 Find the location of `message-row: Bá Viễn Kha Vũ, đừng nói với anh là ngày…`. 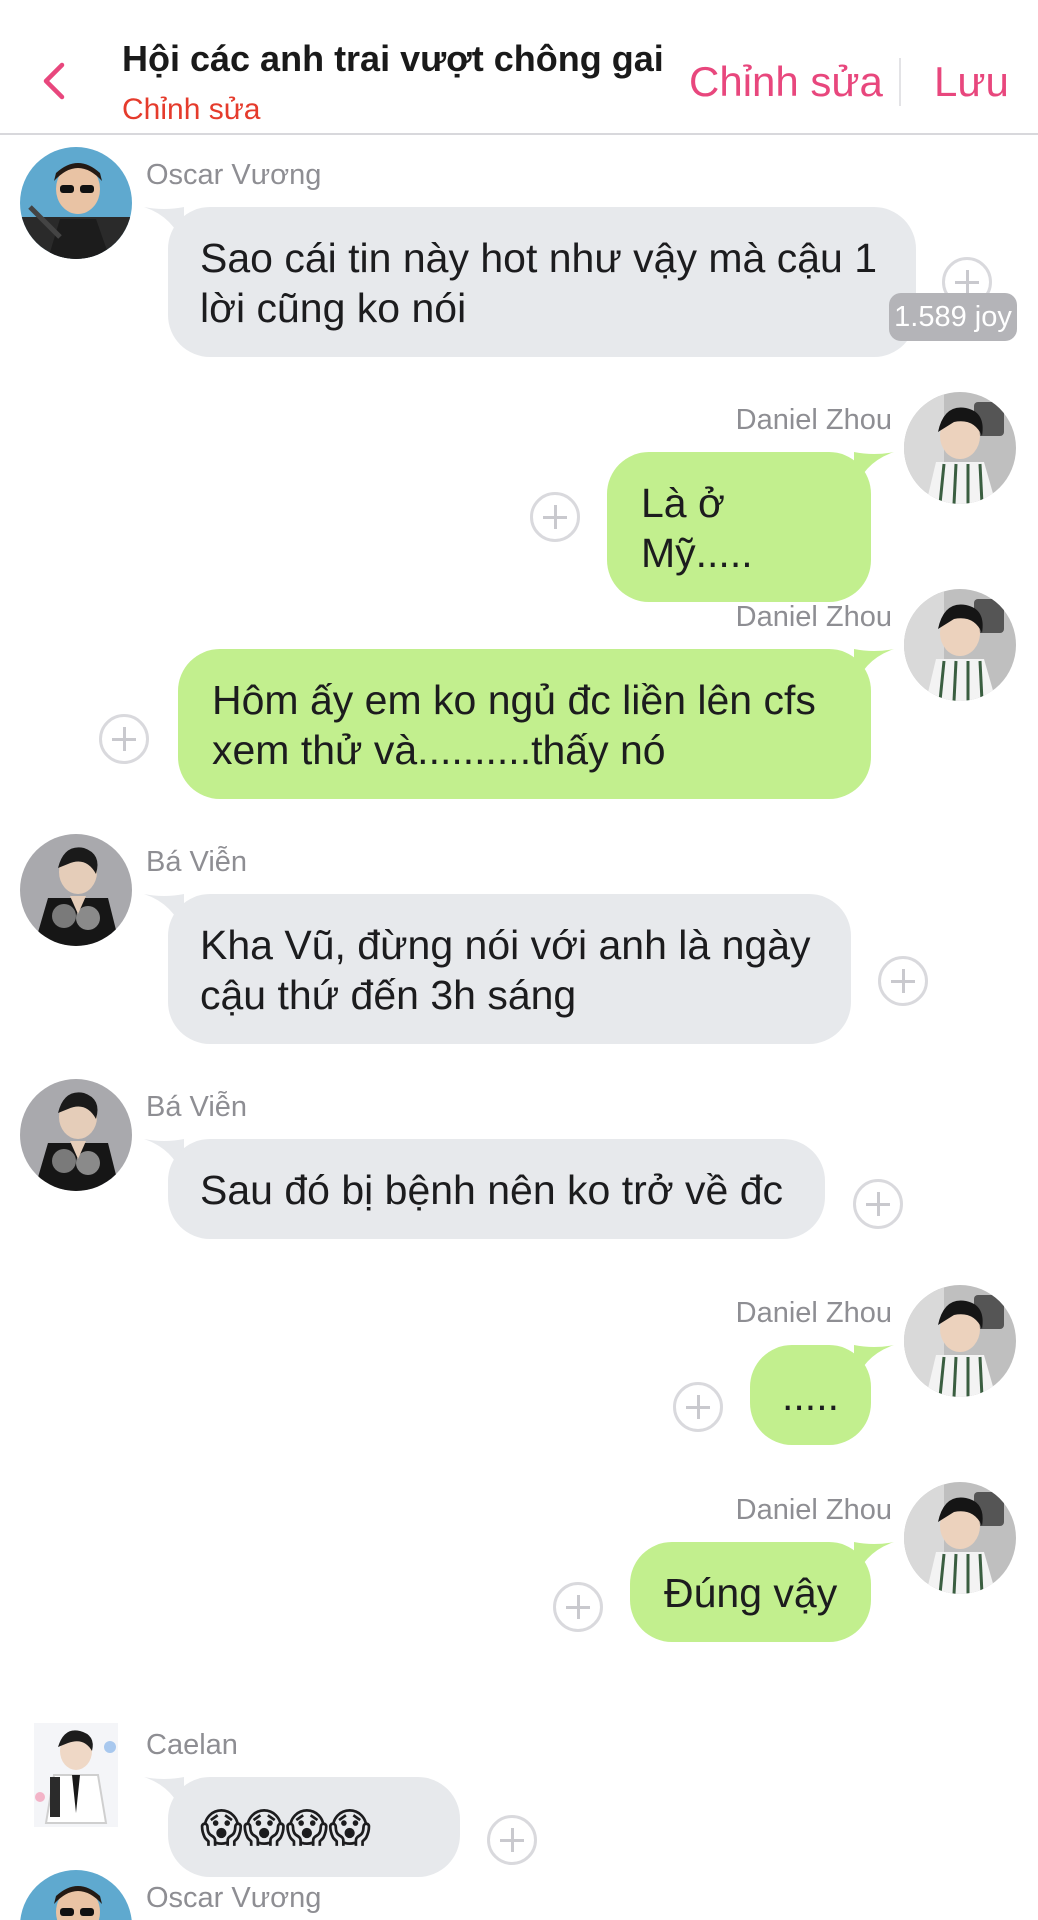

message-row: Bá Viễn Kha Vũ, đừng nói với anh là ngày… is located at coordinates (519, 939).